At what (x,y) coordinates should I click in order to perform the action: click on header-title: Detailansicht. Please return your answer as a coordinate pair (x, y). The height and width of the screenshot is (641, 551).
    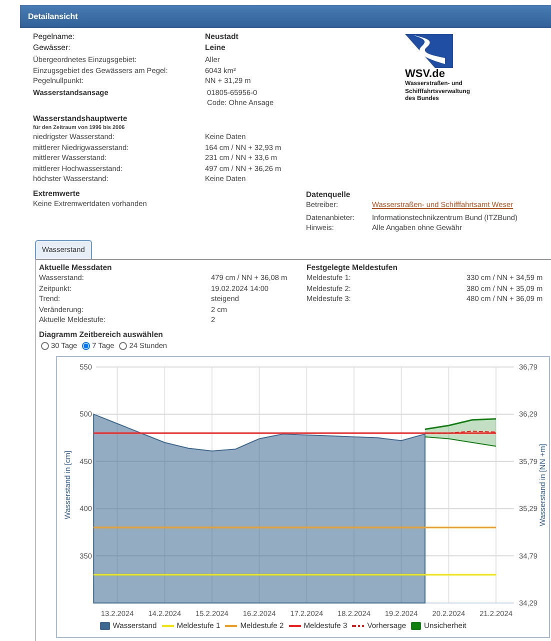
    Looking at the image, I should click on (285, 16).